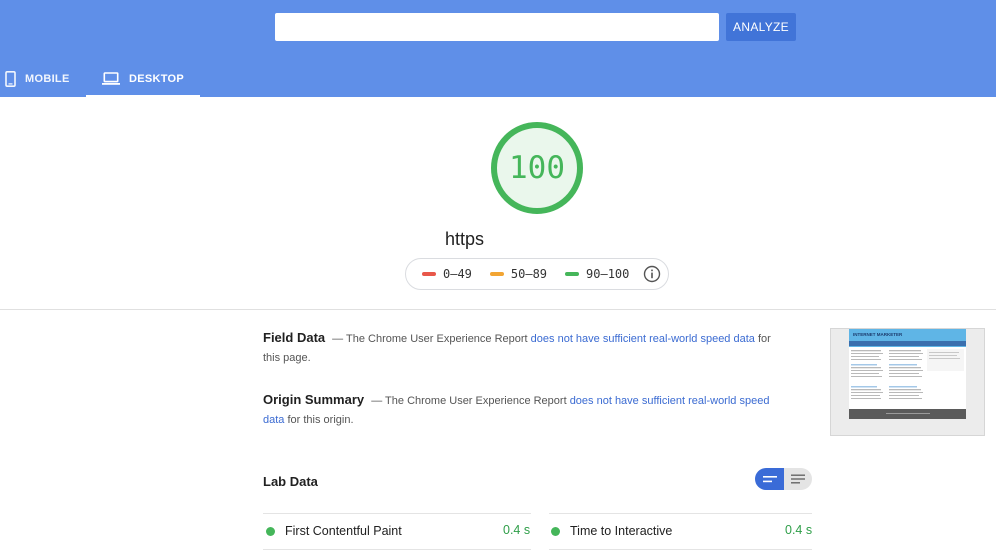 The width and height of the screenshot is (996, 556). What do you see at coordinates (156, 78) in the screenshot?
I see `tab-desktop-label: DESKTOP` at bounding box center [156, 78].